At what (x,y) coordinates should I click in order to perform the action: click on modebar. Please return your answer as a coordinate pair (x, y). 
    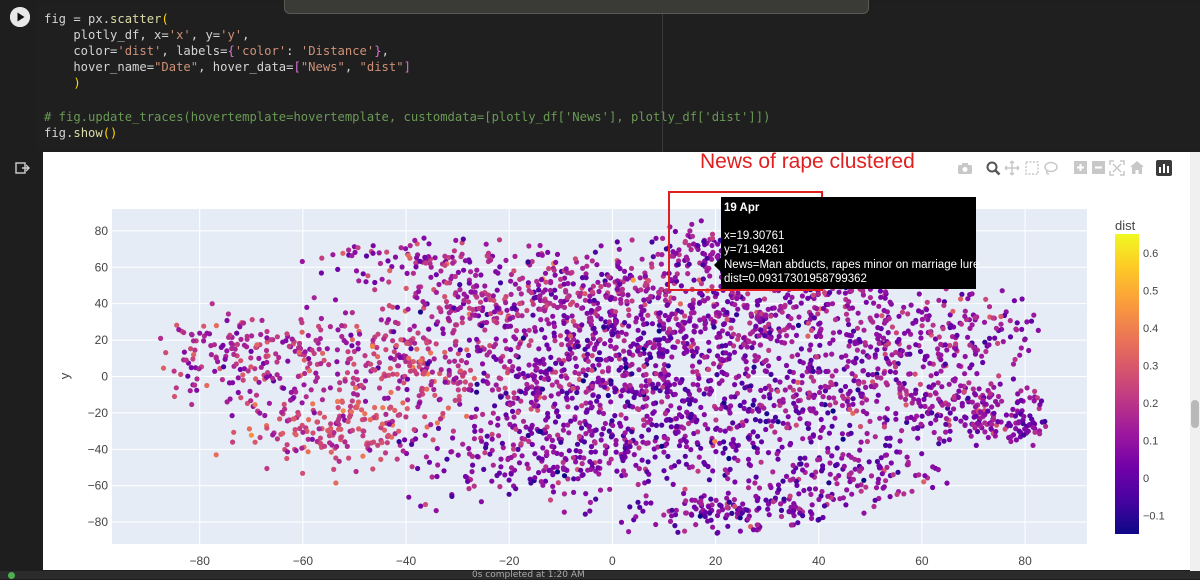
    Looking at the image, I should click on (1065, 168).